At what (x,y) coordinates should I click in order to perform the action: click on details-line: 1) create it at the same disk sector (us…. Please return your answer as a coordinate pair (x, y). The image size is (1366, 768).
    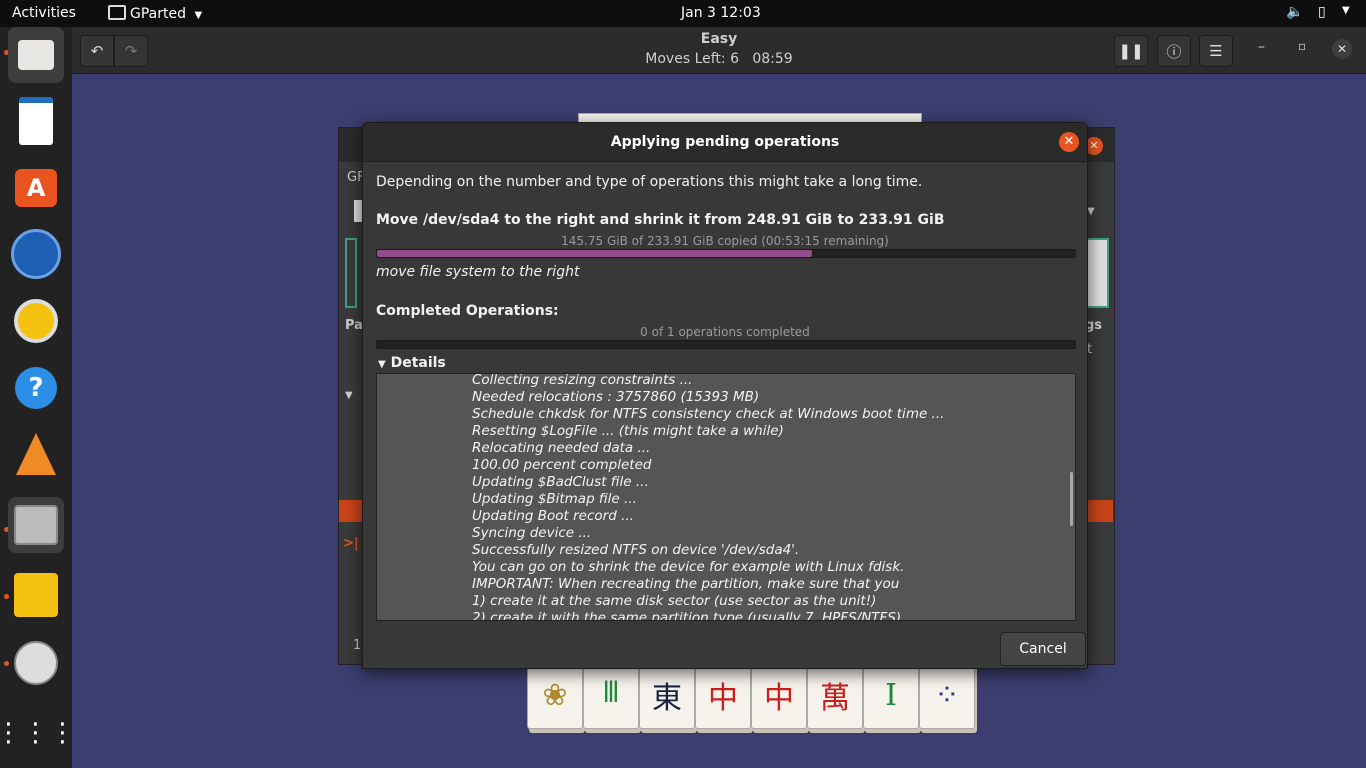
    Looking at the image, I should click on (674, 601).